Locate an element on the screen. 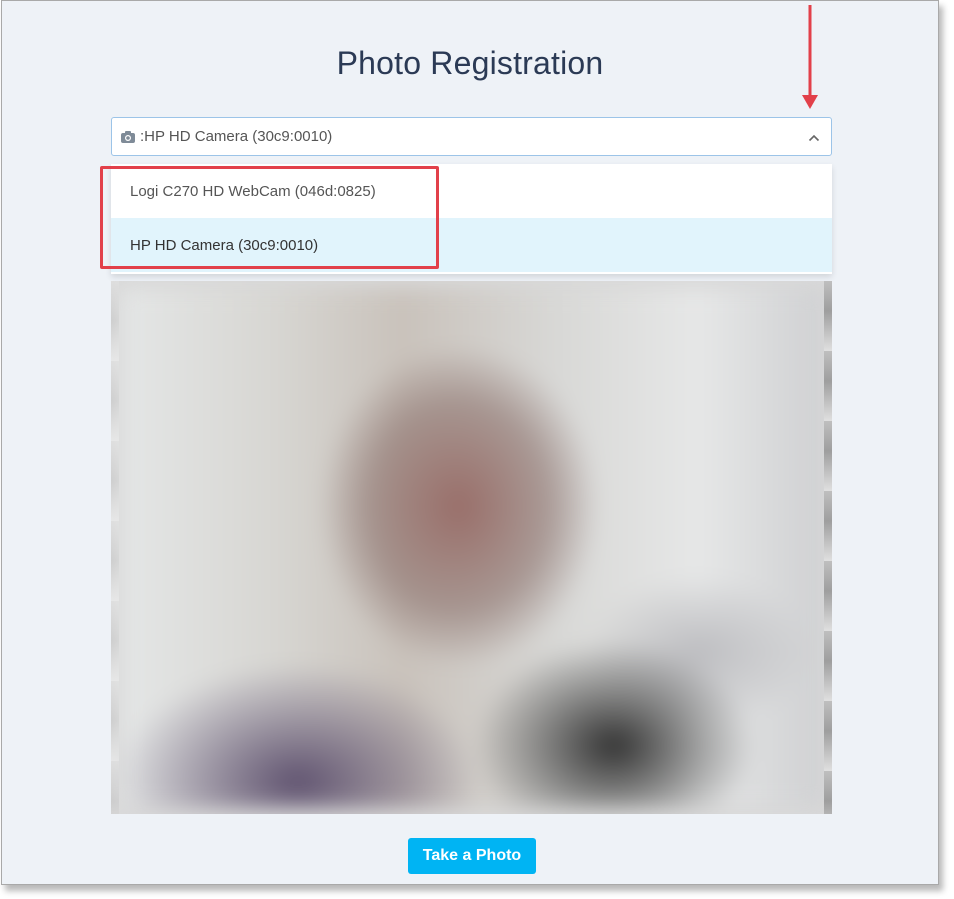  camera-icon is located at coordinates (128, 137).